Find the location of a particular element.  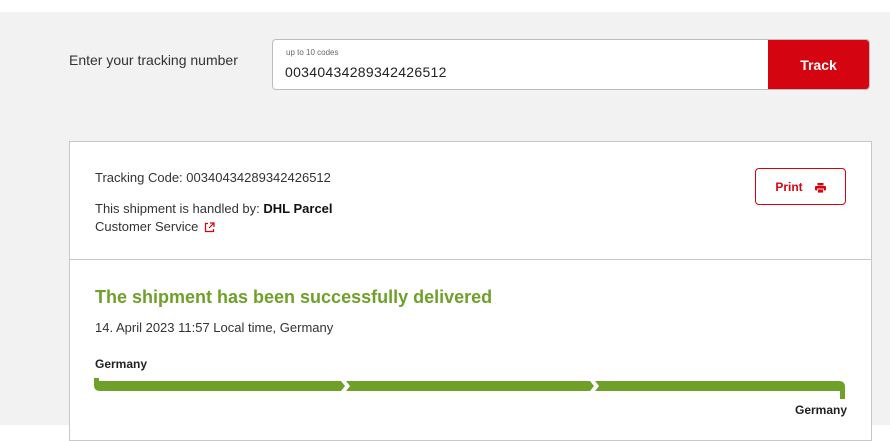

progress-track is located at coordinates (469, 388).